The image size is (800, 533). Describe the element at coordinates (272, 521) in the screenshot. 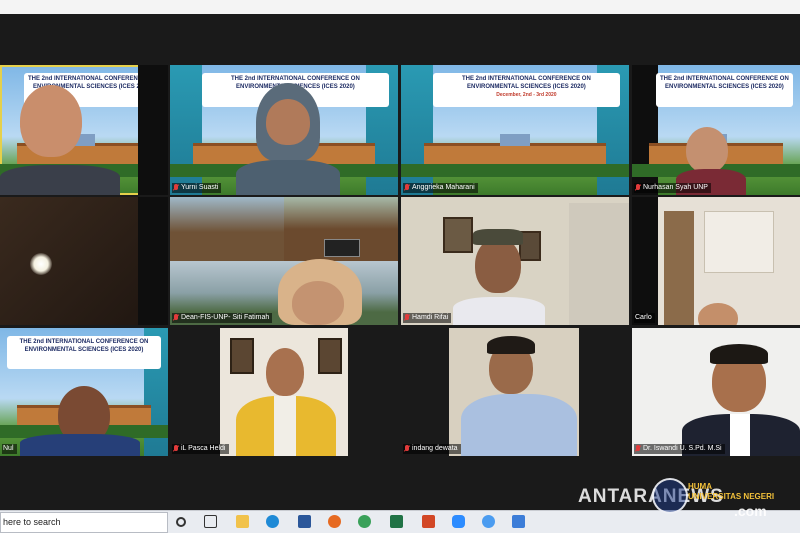

I see `edge-browser-icon` at that location.